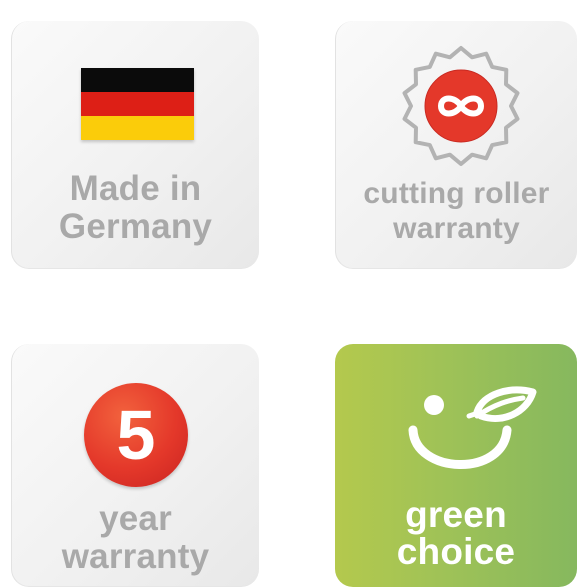  I want to click on leaf-smile-icon, so click(472, 427).